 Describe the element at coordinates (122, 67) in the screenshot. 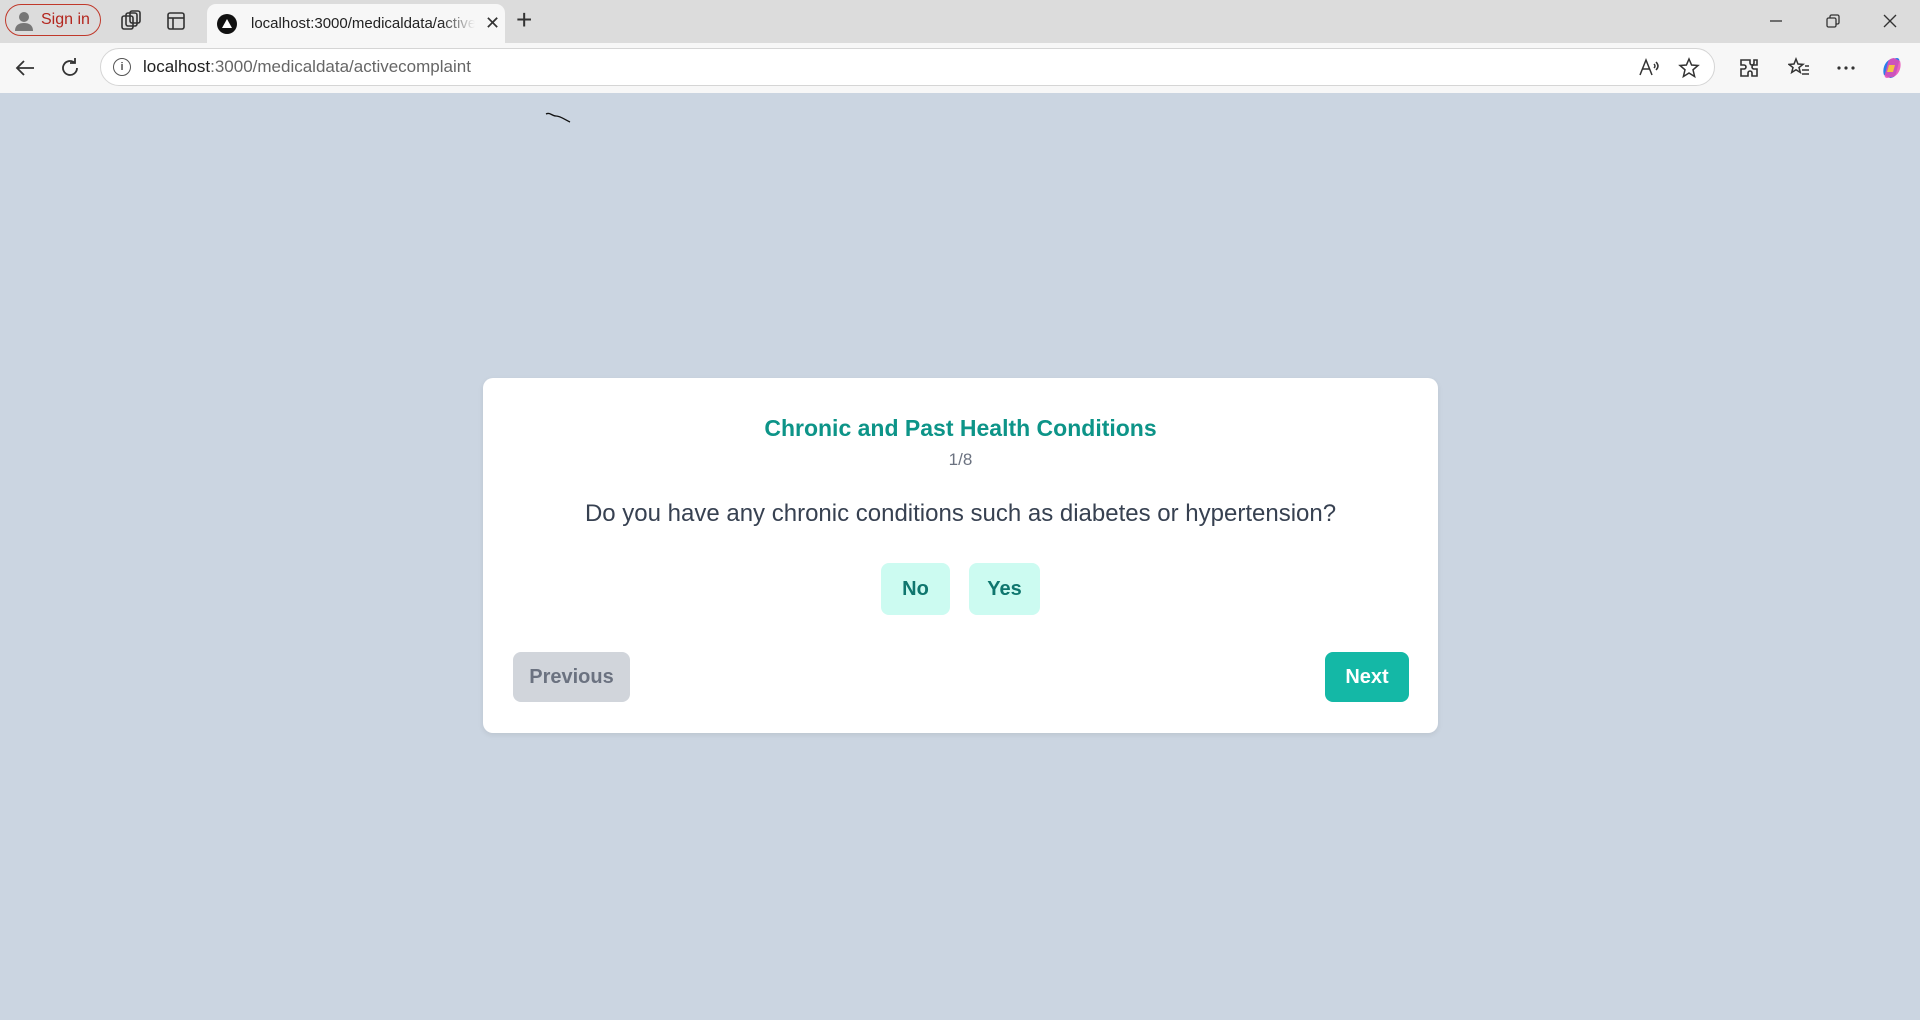

I see `site-info-icon: i` at that location.